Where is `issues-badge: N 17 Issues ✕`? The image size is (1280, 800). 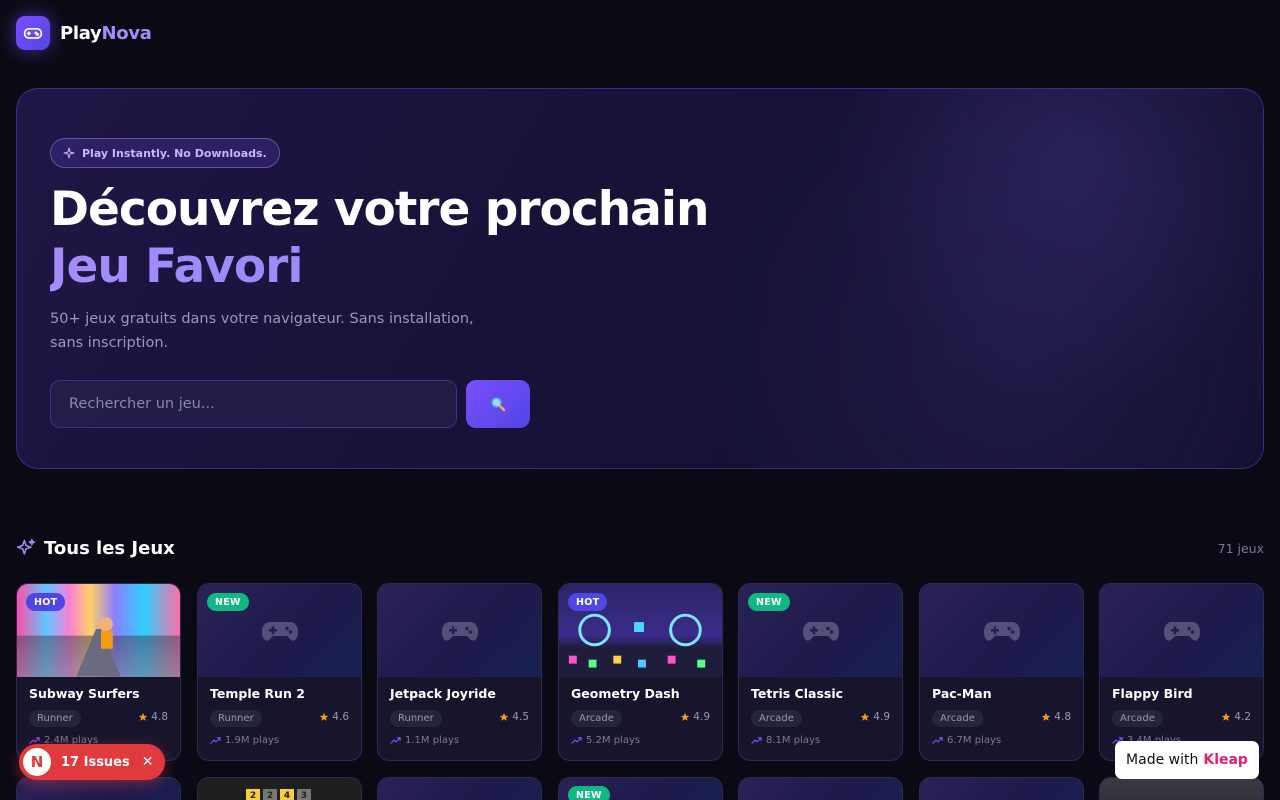 issues-badge: N 17 Issues ✕ is located at coordinates (92, 762).